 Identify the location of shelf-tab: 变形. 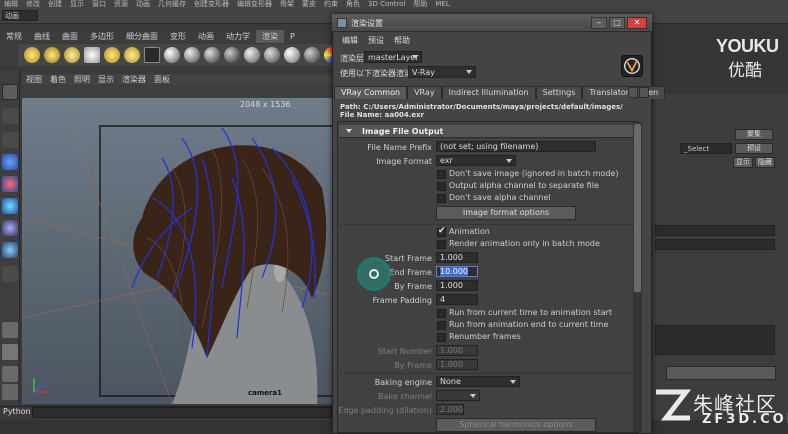
(178, 36).